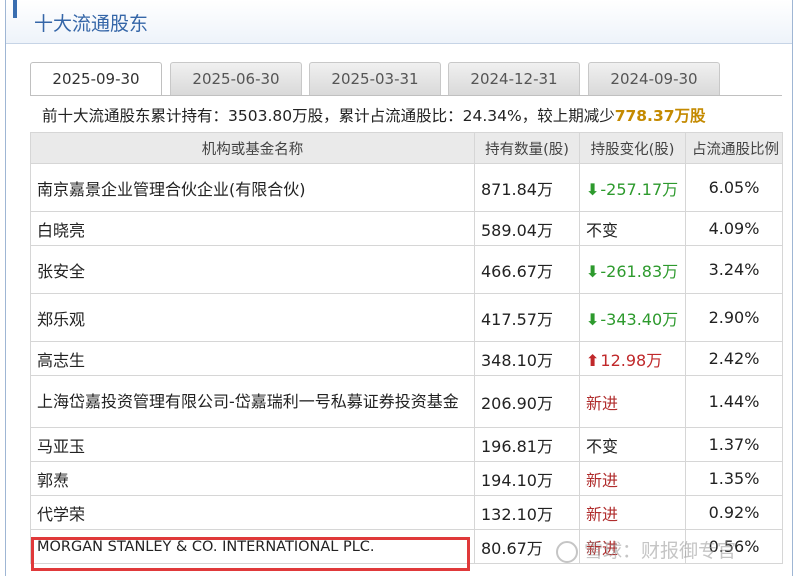 The image size is (796, 576). What do you see at coordinates (527, 148) in the screenshot?
I see `header-qty: 持有数量(股)` at bounding box center [527, 148].